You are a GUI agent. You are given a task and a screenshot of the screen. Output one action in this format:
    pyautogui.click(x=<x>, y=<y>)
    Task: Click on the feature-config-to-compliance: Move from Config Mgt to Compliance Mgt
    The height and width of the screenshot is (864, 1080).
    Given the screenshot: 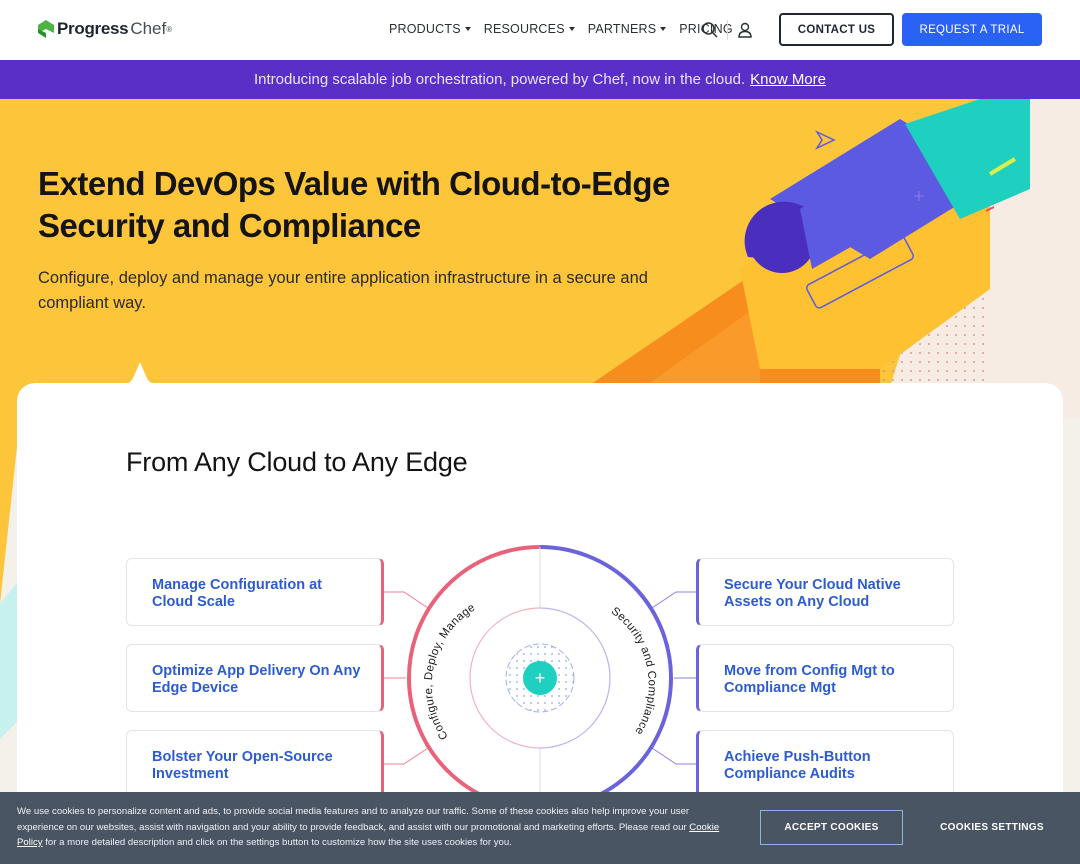 What is the action you would take?
    pyautogui.click(x=825, y=678)
    